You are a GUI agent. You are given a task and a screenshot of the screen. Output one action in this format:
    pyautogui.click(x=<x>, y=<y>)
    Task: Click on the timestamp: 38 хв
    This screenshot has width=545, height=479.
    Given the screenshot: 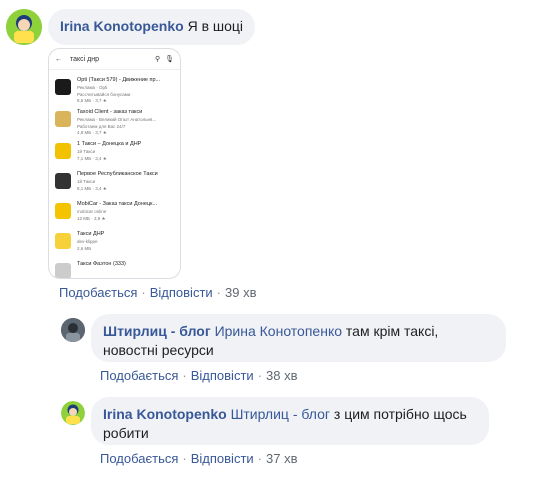 What is the action you would take?
    pyautogui.click(x=281, y=375)
    